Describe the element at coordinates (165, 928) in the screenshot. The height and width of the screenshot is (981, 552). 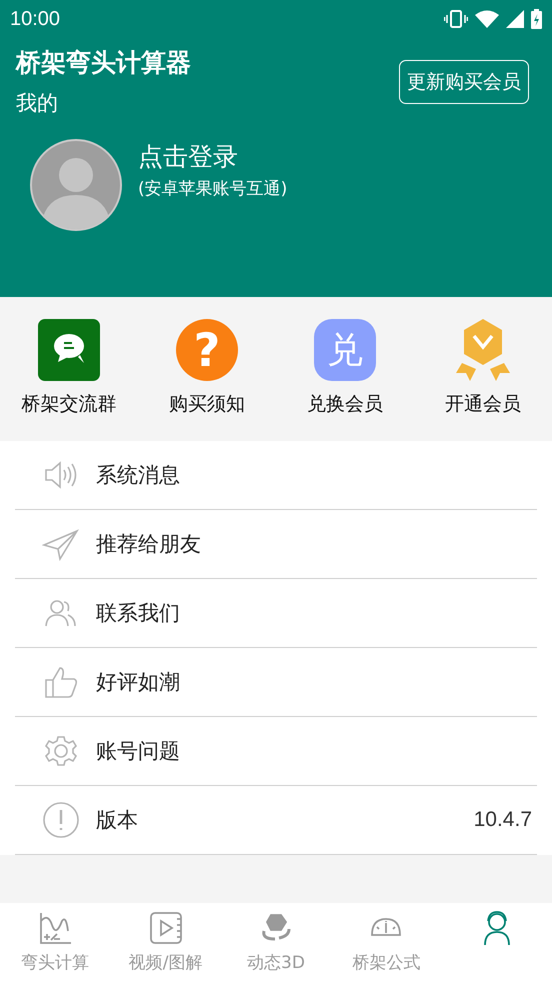
I see `video-play-icon` at that location.